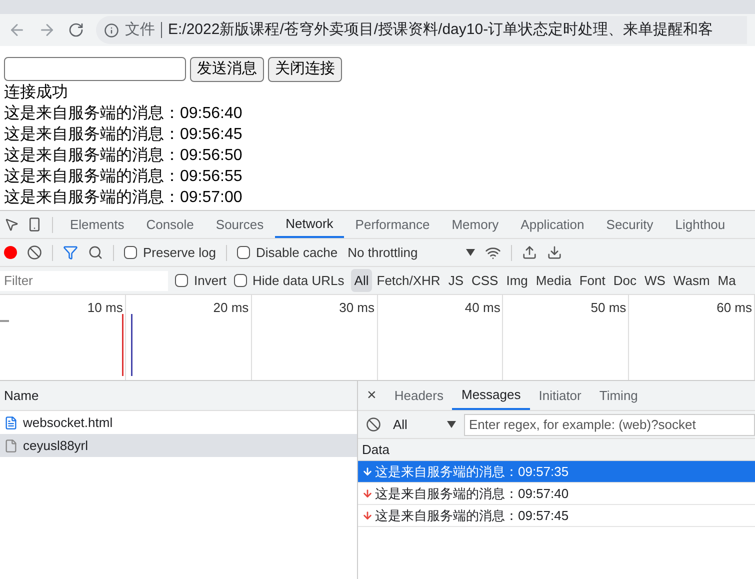 The height and width of the screenshot is (579, 755). Describe the element at coordinates (21, 395) in the screenshot. I see `column-header: Name` at that location.